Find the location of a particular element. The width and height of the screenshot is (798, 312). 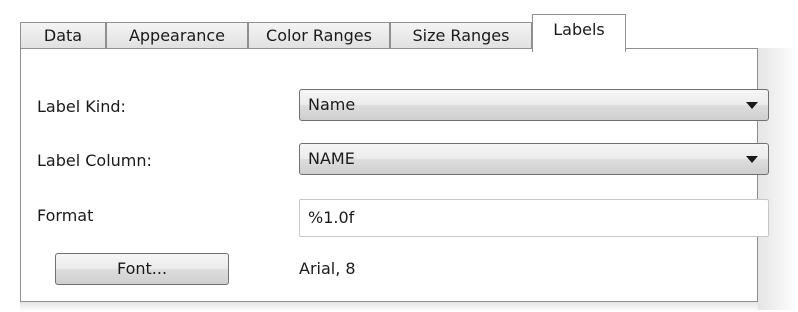

label-kind-label: Label Kind: is located at coordinates (81, 106).